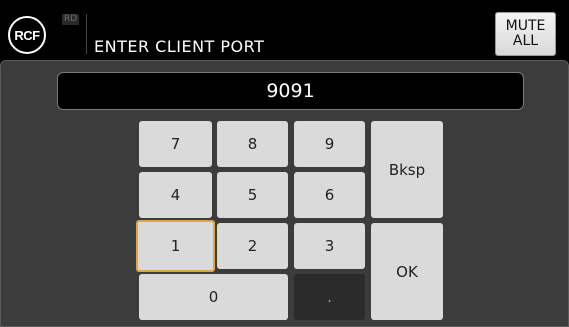  I want to click on port-display: 9091, so click(290, 91).